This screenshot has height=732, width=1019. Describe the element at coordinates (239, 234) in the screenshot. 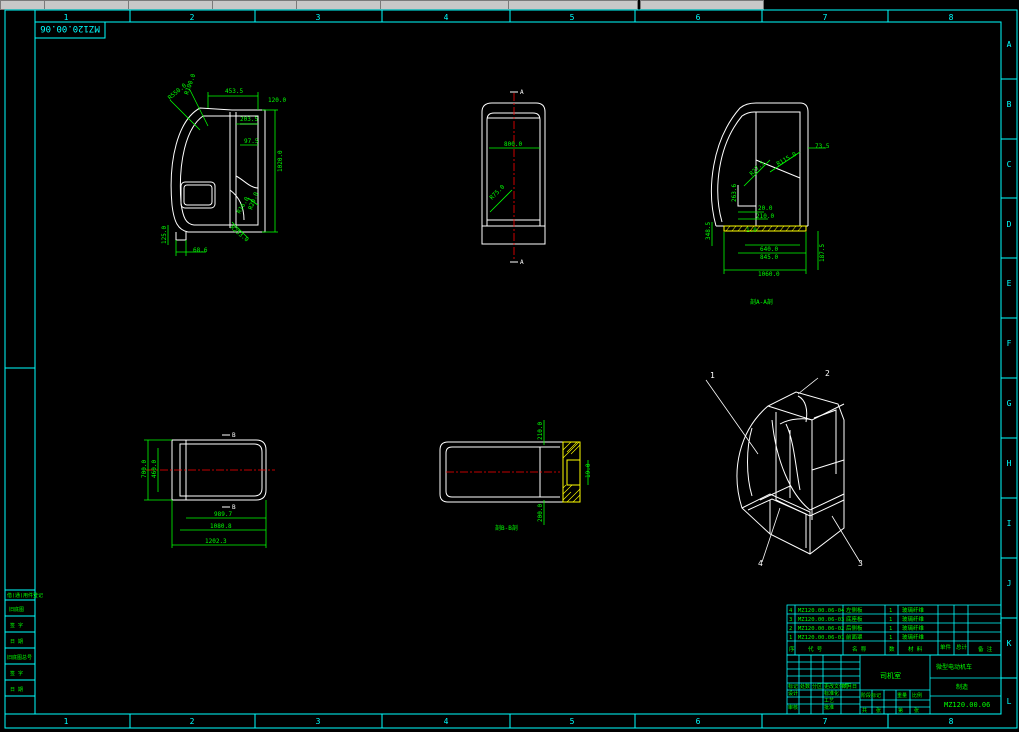

I see `dim-label: R253.0` at that location.